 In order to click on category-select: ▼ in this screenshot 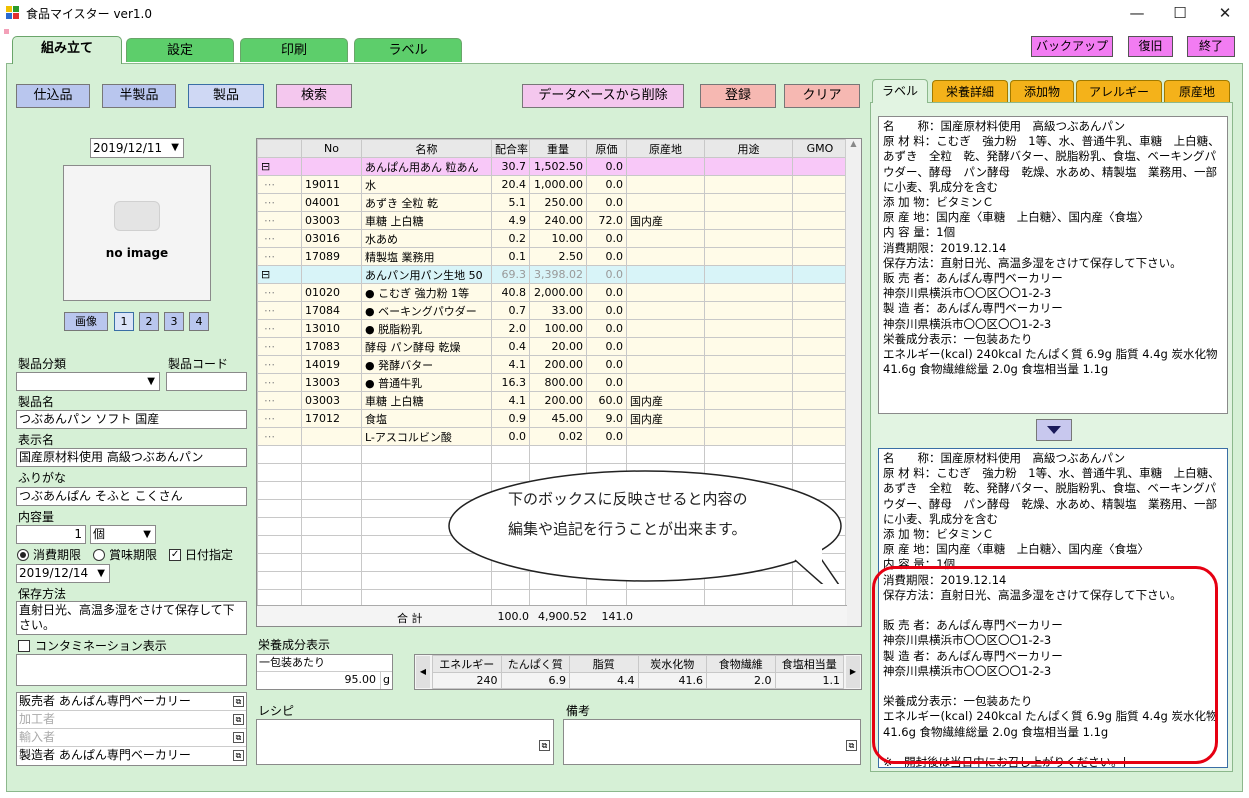, I will do `click(88, 381)`.